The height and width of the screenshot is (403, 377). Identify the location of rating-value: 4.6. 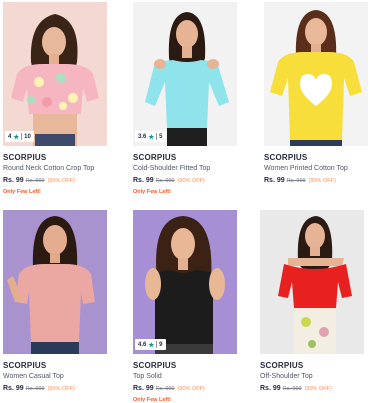
(142, 344).